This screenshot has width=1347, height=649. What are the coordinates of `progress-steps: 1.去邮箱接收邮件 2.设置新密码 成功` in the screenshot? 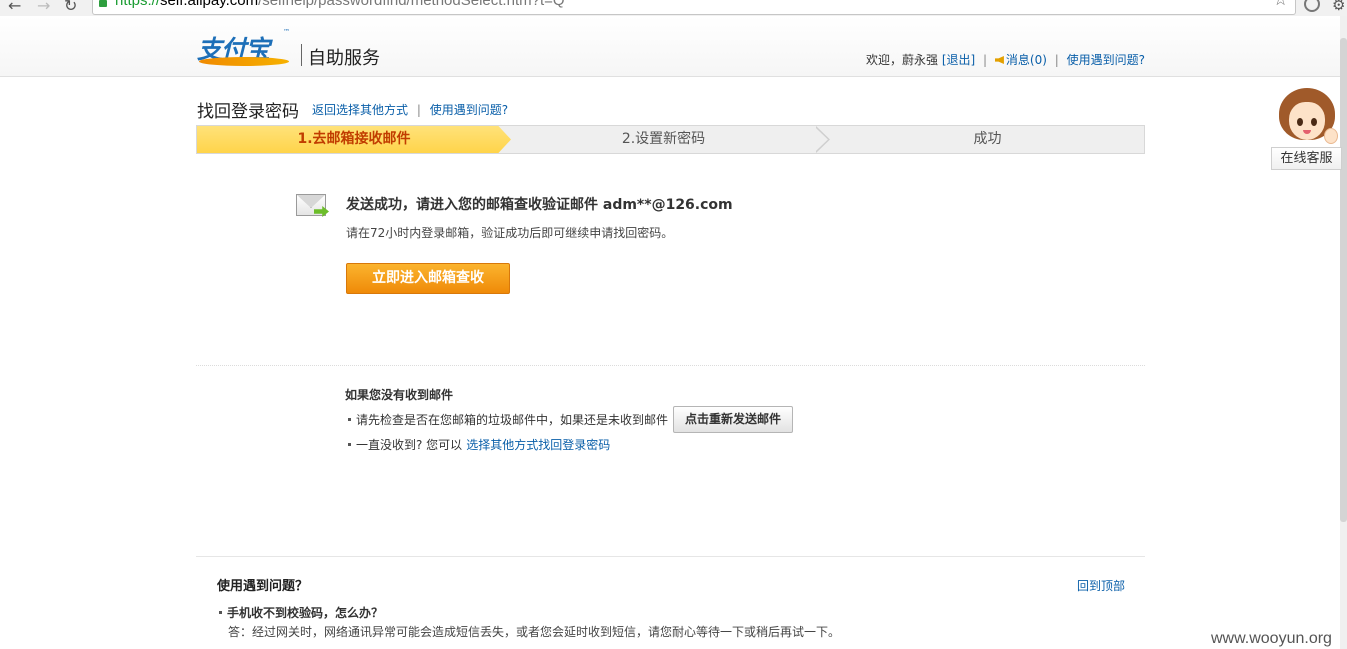 It's located at (670, 139).